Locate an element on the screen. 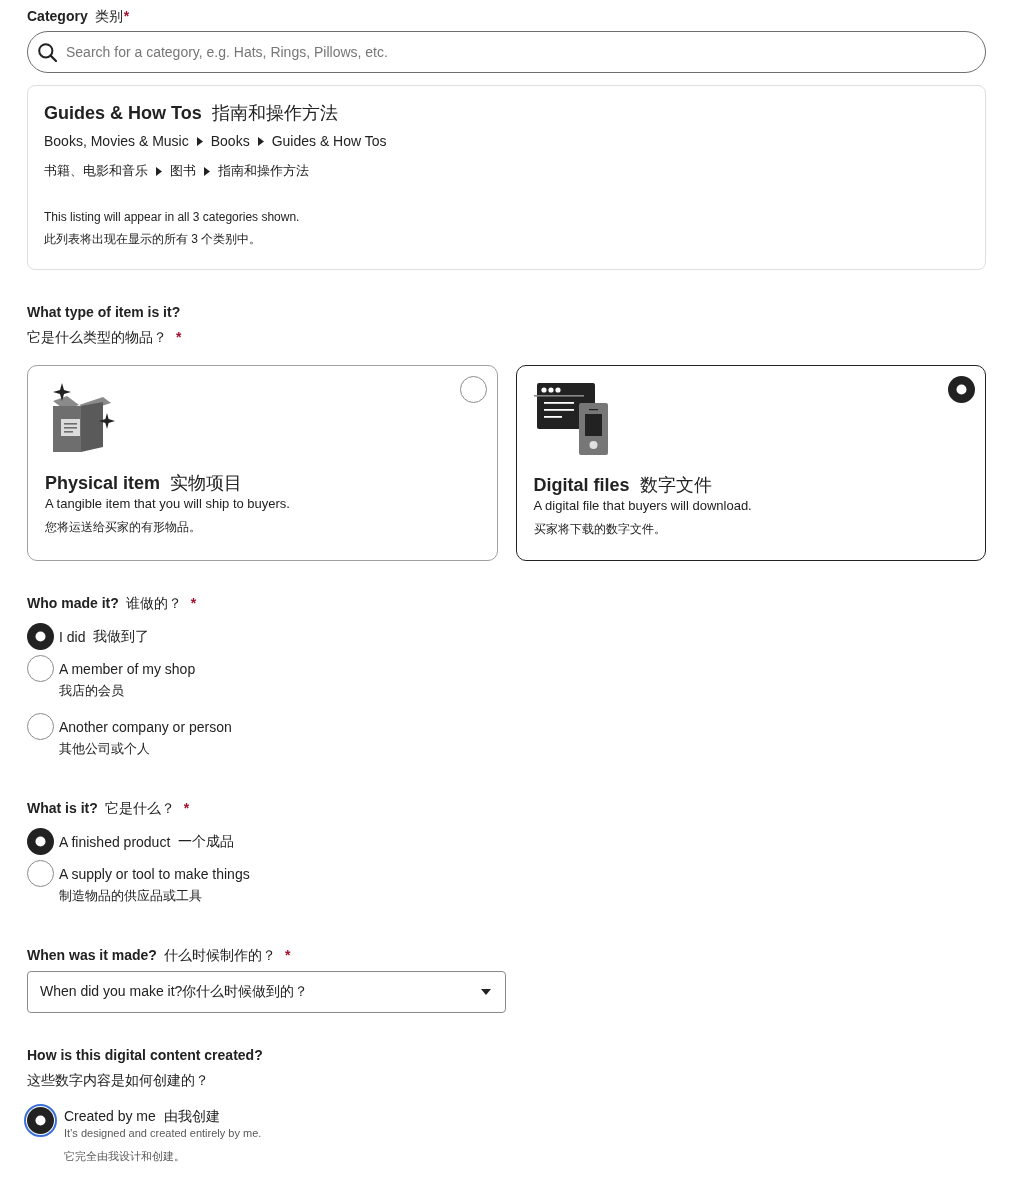 This screenshot has height=1182, width=1012. option-label: A supply or tool to make things is located at coordinates (154, 873).